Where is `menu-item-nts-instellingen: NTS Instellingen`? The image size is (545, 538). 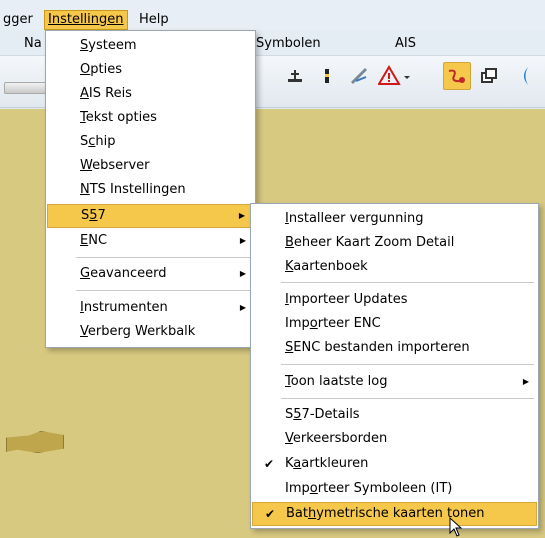 menu-item-nts-instellingen: NTS Instellingen is located at coordinates (150, 190).